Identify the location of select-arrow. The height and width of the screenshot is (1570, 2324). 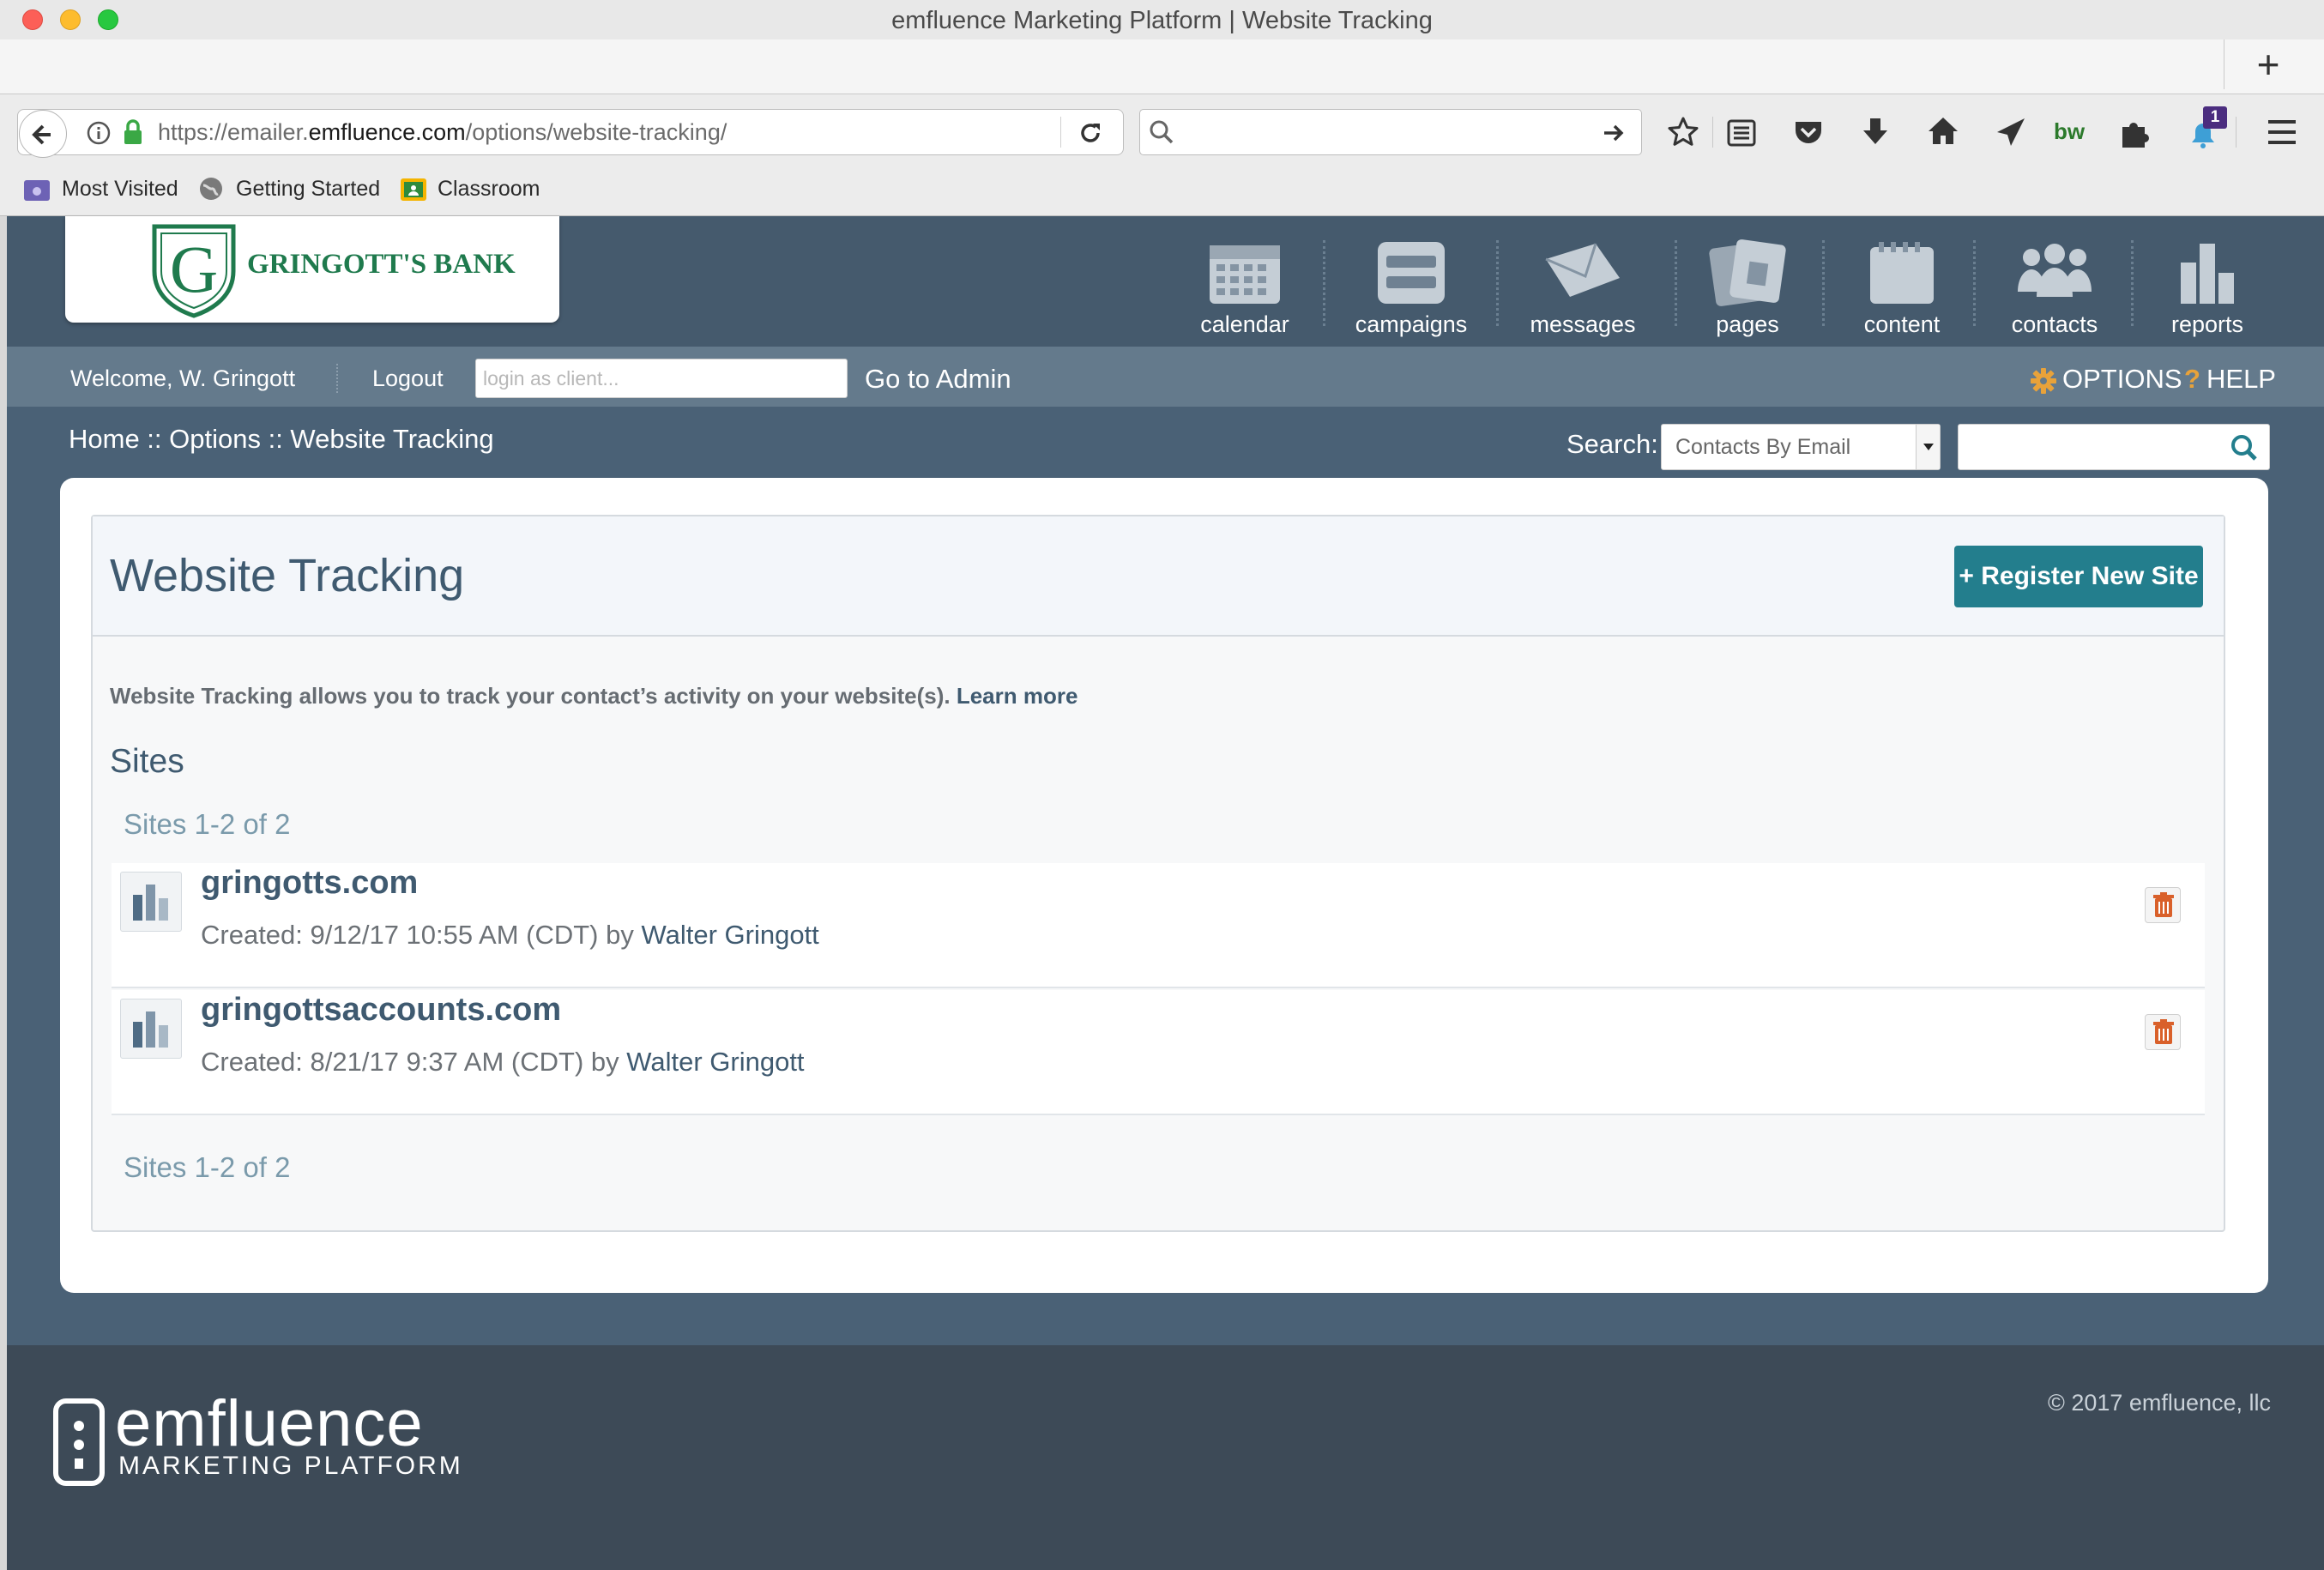
(1928, 447).